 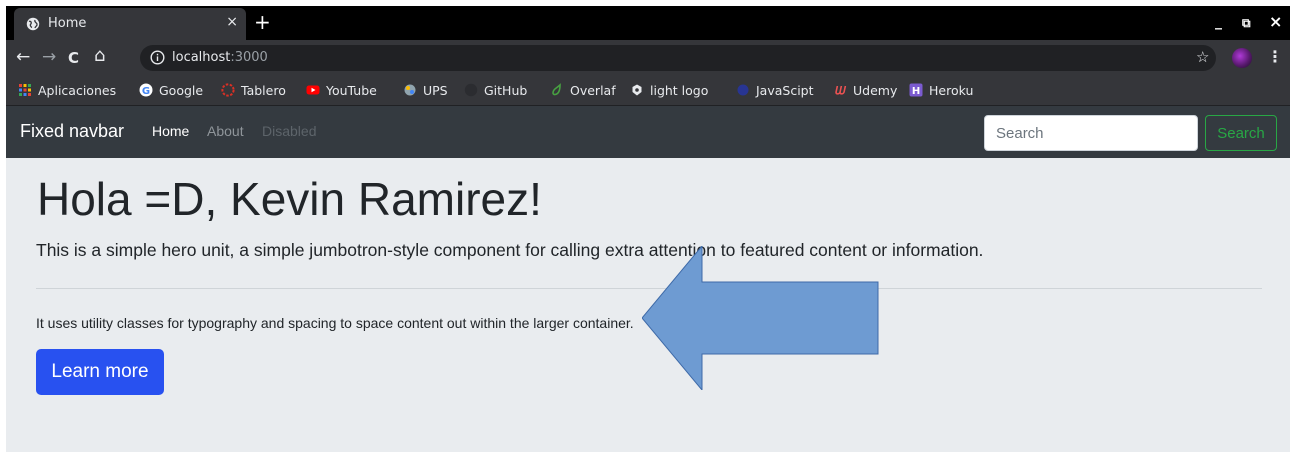 I want to click on google-icon: G, so click(x=146, y=90).